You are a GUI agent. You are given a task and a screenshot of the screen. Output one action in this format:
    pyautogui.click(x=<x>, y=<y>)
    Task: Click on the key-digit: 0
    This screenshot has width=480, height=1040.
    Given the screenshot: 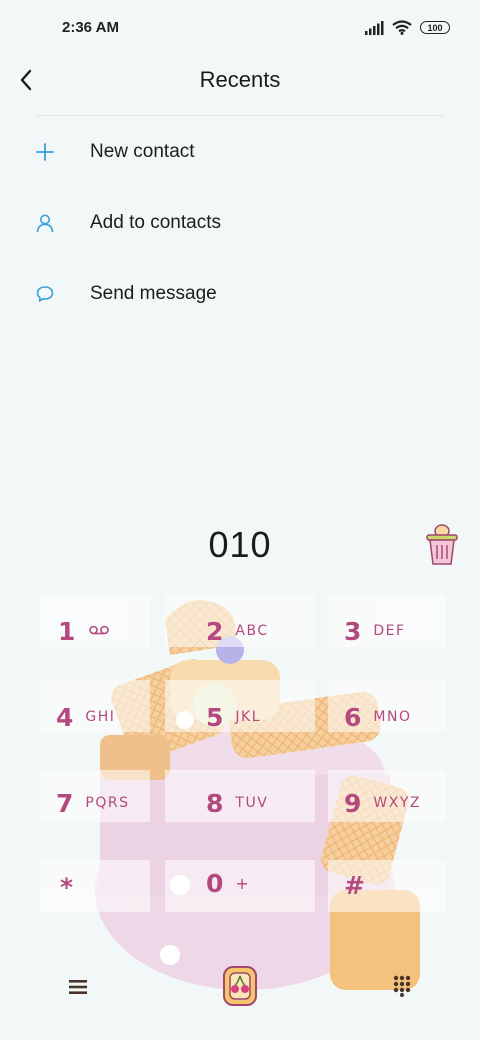 What is the action you would take?
    pyautogui.click(x=215, y=883)
    